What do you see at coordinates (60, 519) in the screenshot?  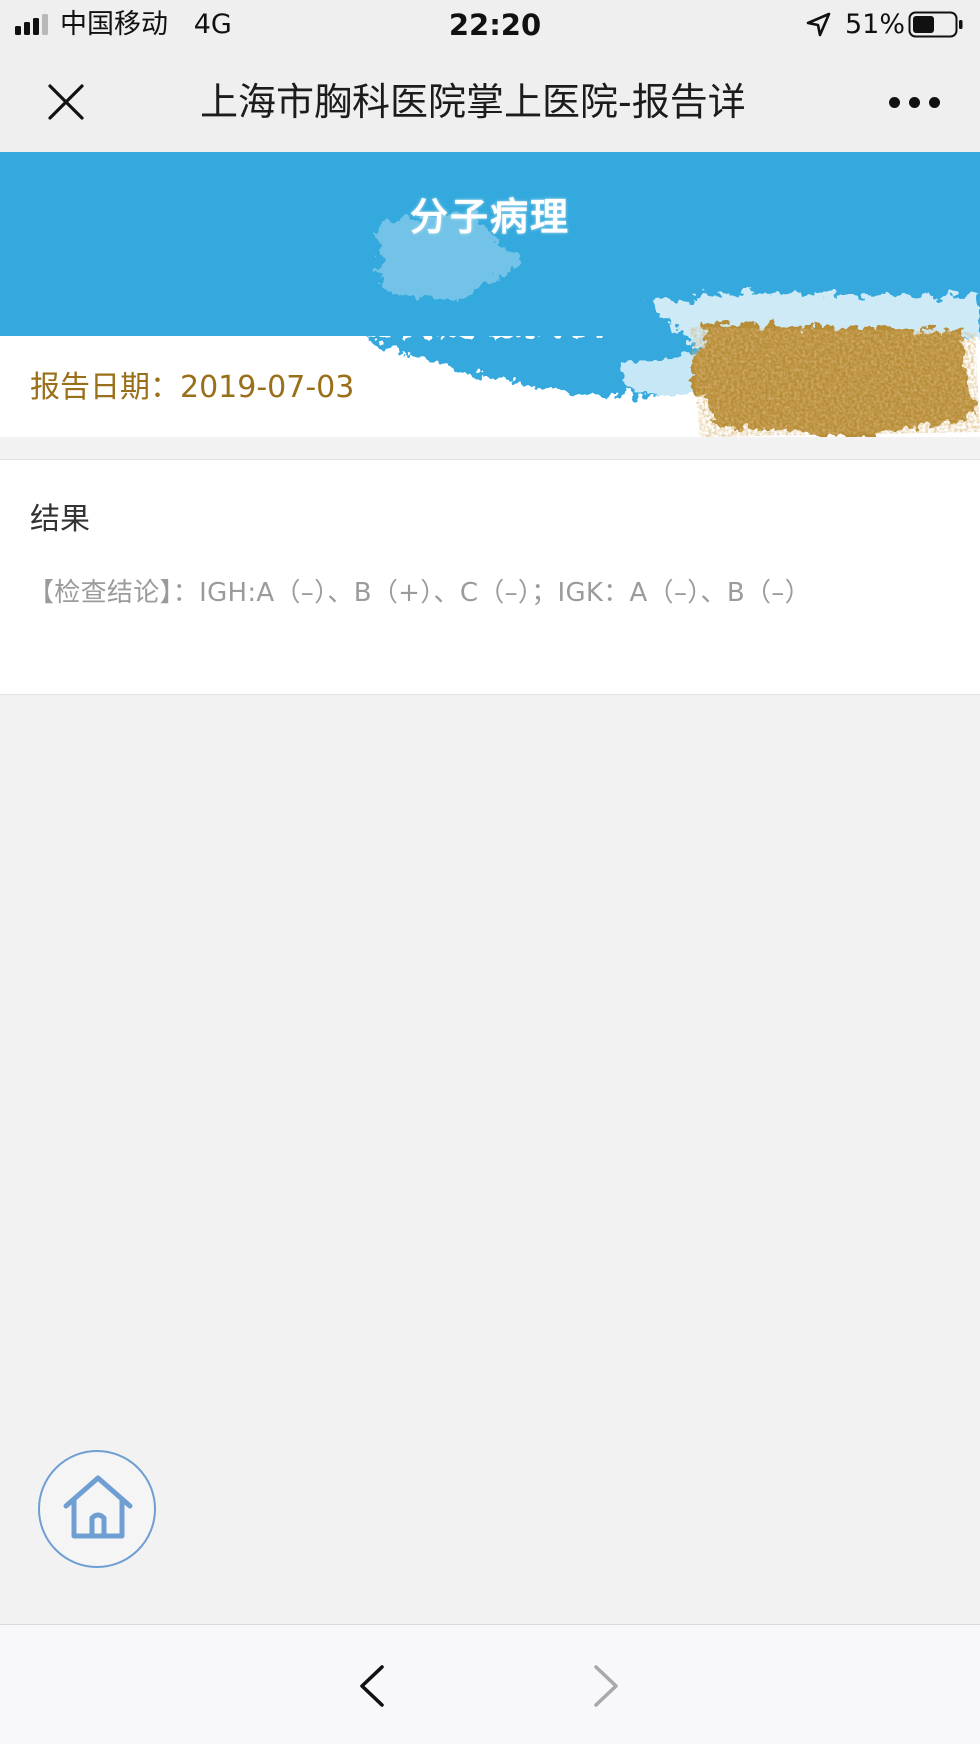 I see `result-heading: 结果` at bounding box center [60, 519].